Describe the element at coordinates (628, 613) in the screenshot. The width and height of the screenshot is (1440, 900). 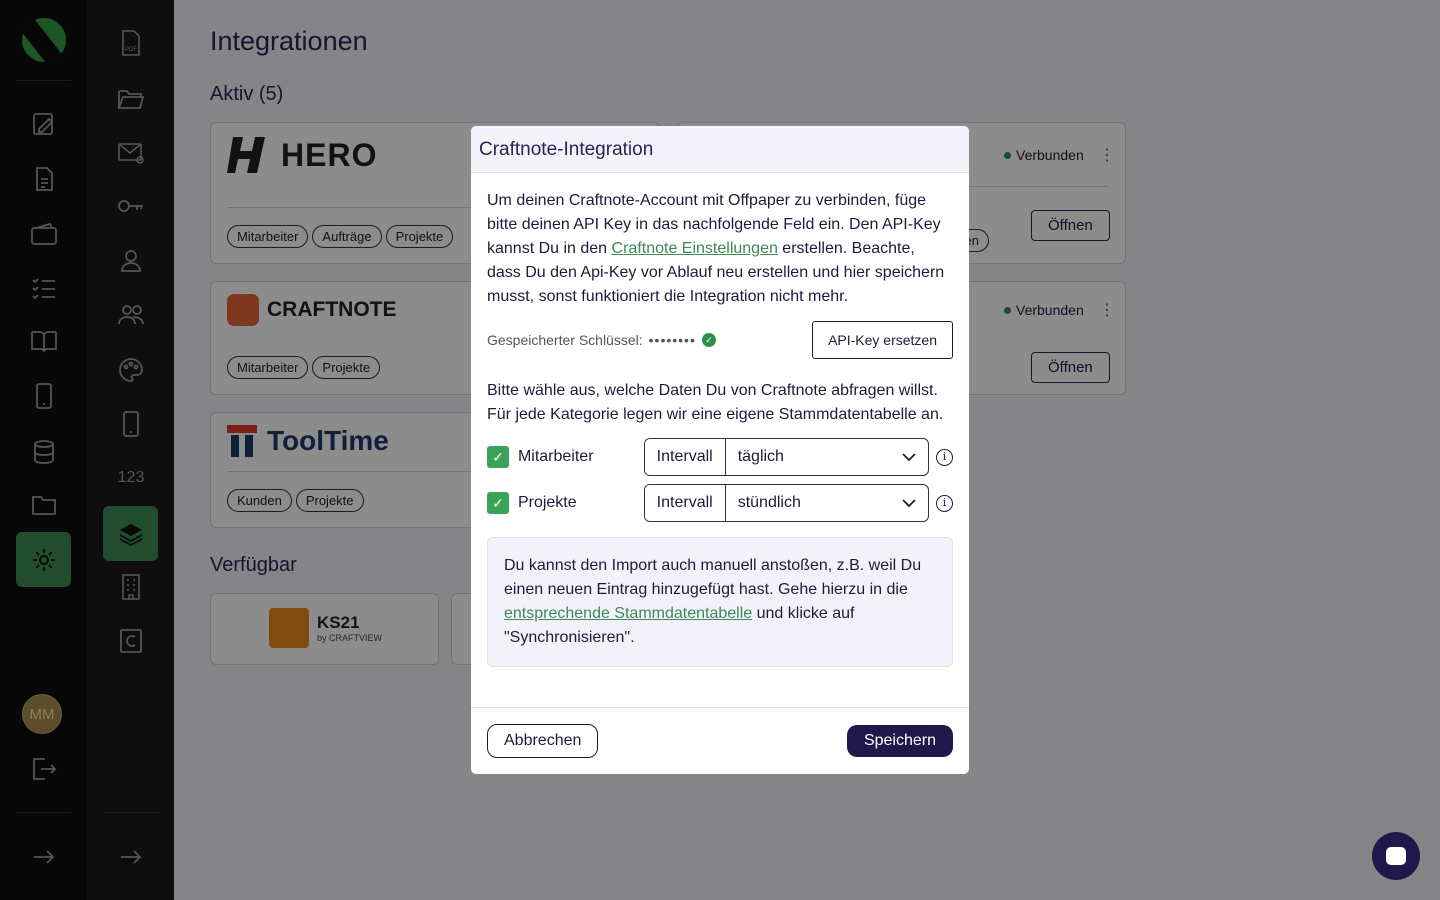
I see `stammdatentabelle-link: entsprechende Stammdatentabelle` at that location.